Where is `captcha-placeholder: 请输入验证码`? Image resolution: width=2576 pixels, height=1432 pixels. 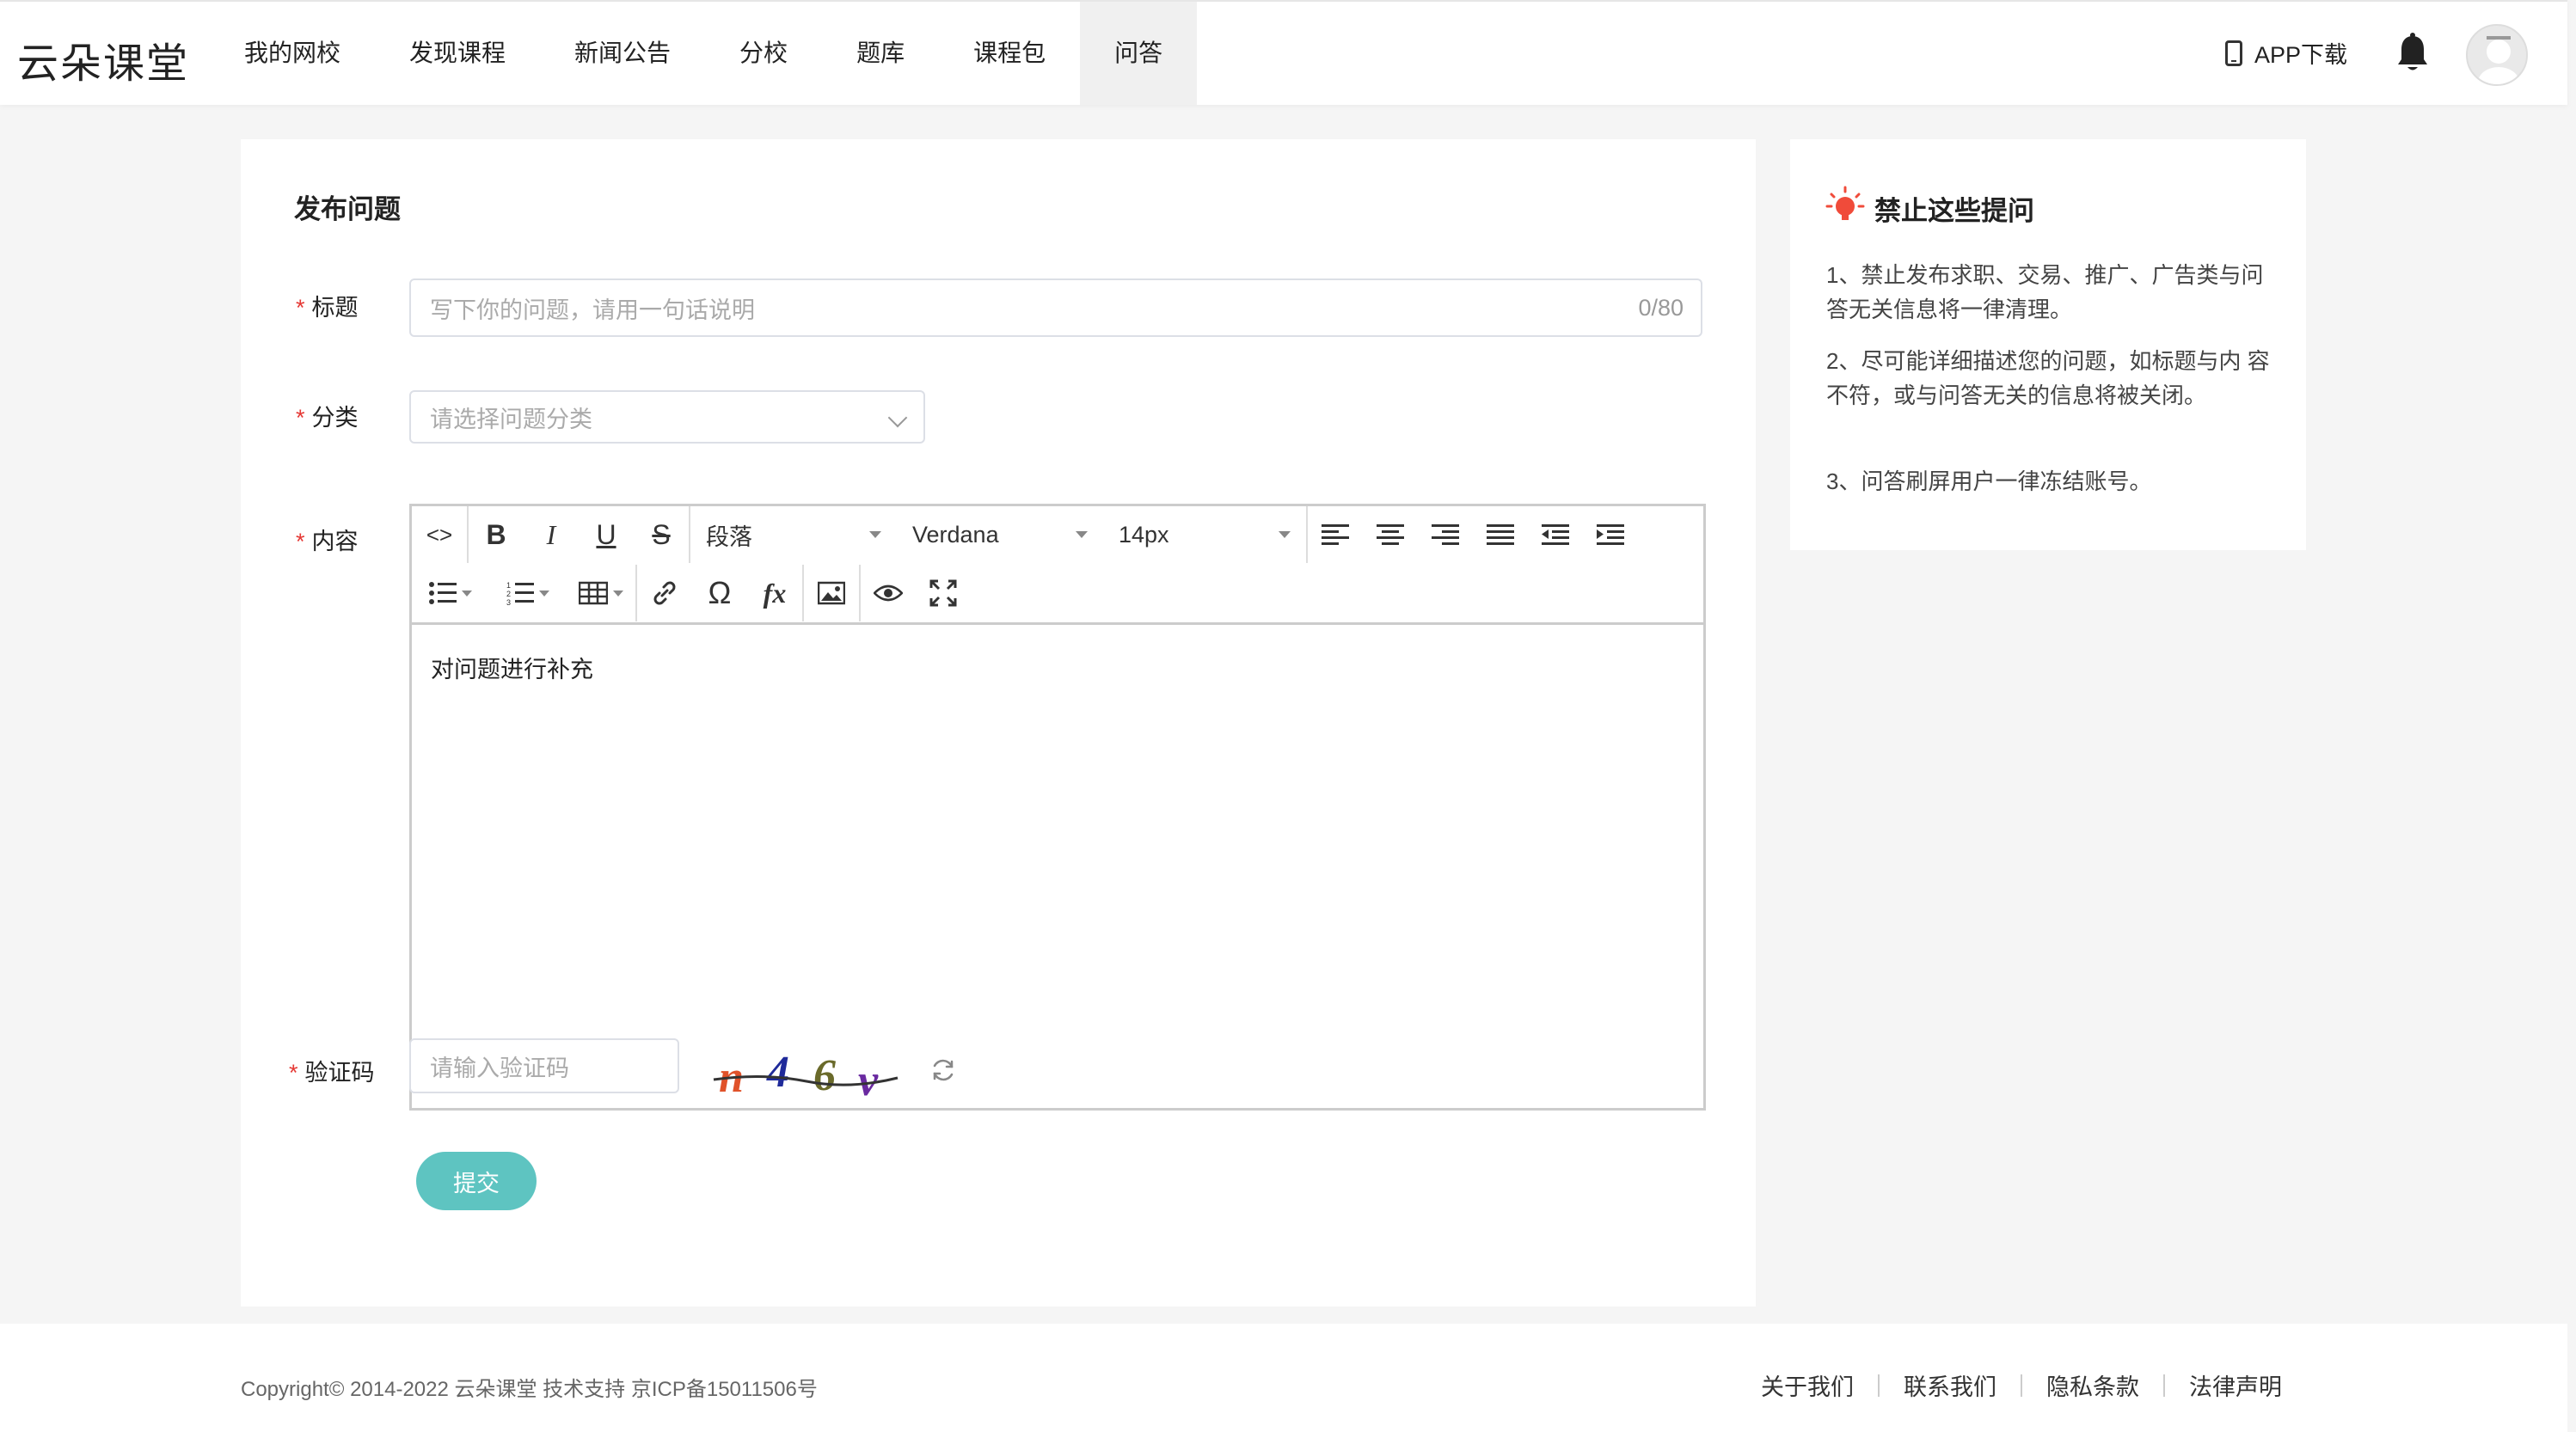
captcha-placeholder: 请输入验证码 is located at coordinates (499, 1068).